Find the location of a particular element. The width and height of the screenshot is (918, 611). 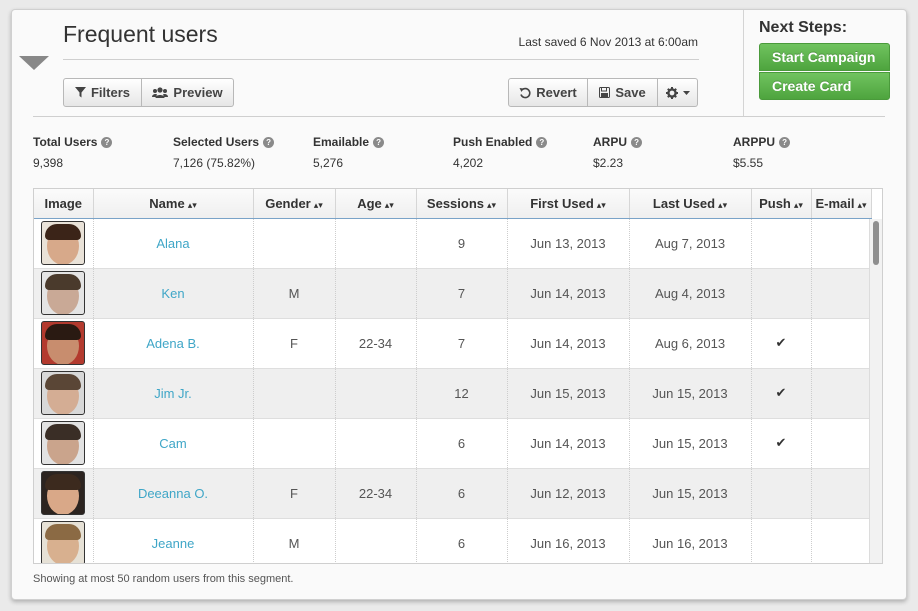

stat-arppu: ARPPU? $5.55 is located at coordinates (762, 152).